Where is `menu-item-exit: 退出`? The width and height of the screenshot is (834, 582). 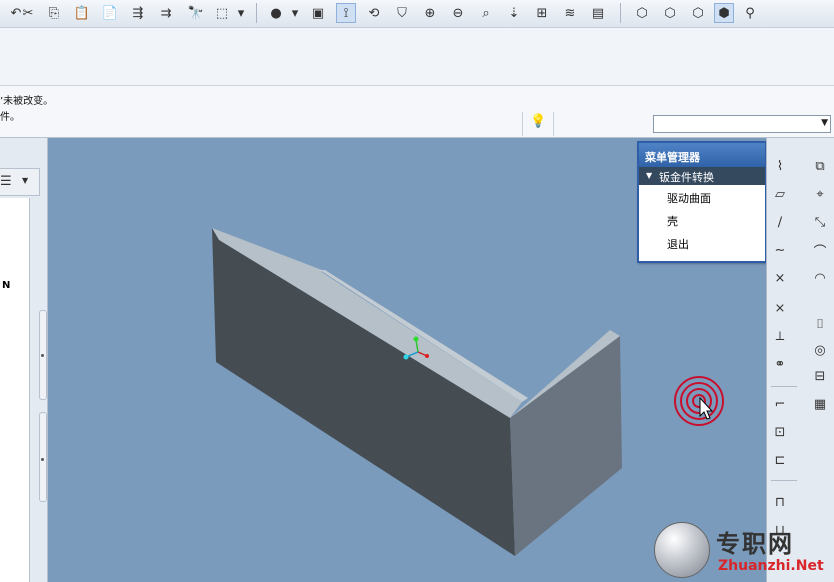
menu-item-exit: 退出 is located at coordinates (702, 242).